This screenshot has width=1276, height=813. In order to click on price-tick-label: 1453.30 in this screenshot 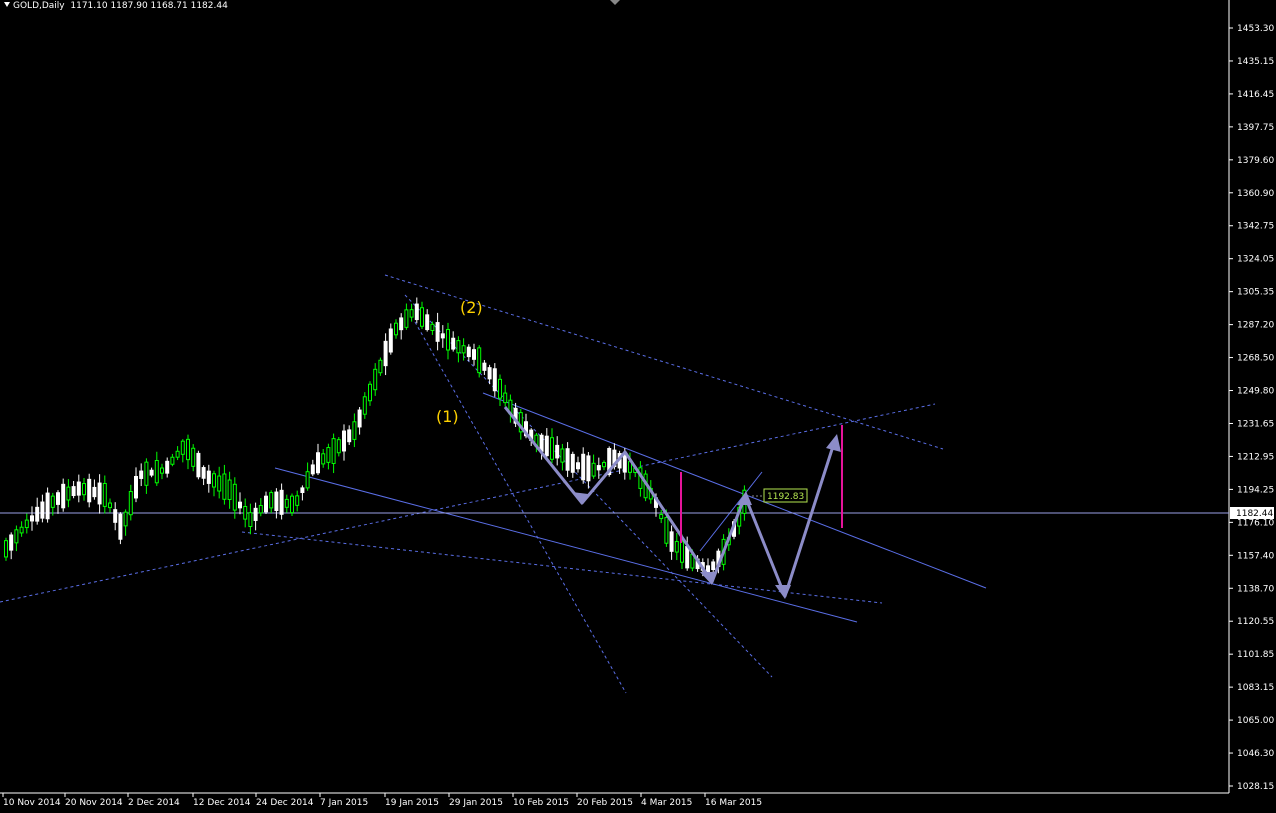, I will do `click(1255, 29)`.